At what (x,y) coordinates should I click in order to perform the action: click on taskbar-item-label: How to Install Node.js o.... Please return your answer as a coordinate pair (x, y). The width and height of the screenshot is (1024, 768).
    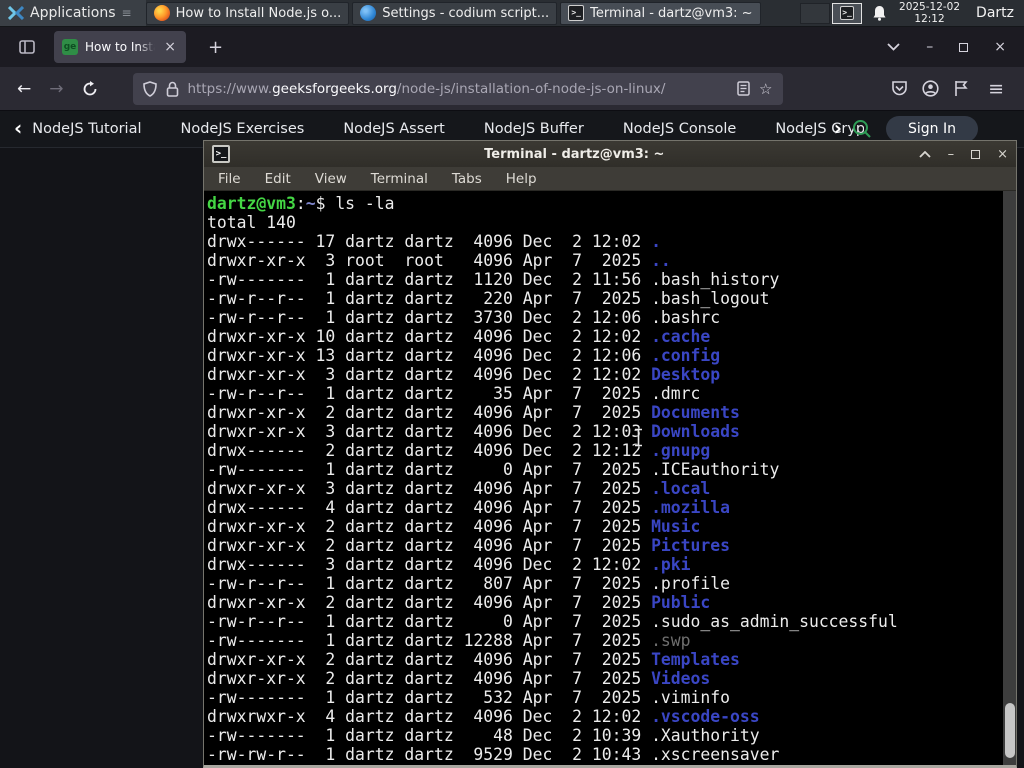
    Looking at the image, I should click on (258, 13).